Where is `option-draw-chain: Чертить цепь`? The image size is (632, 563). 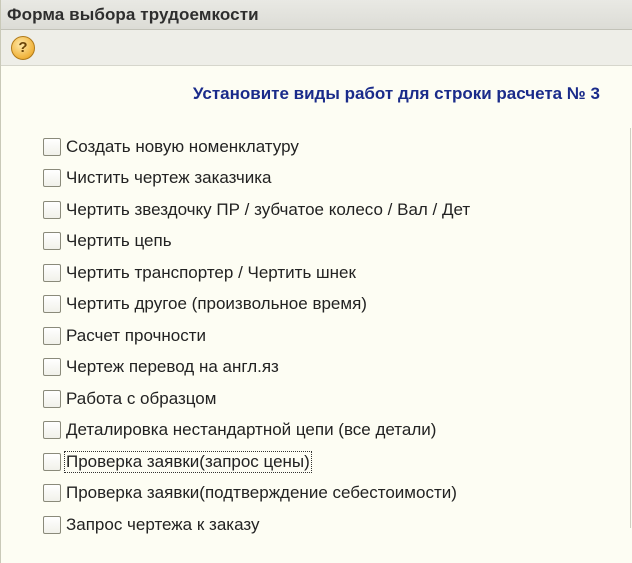
option-draw-chain: Чертить цепь is located at coordinates (337, 242).